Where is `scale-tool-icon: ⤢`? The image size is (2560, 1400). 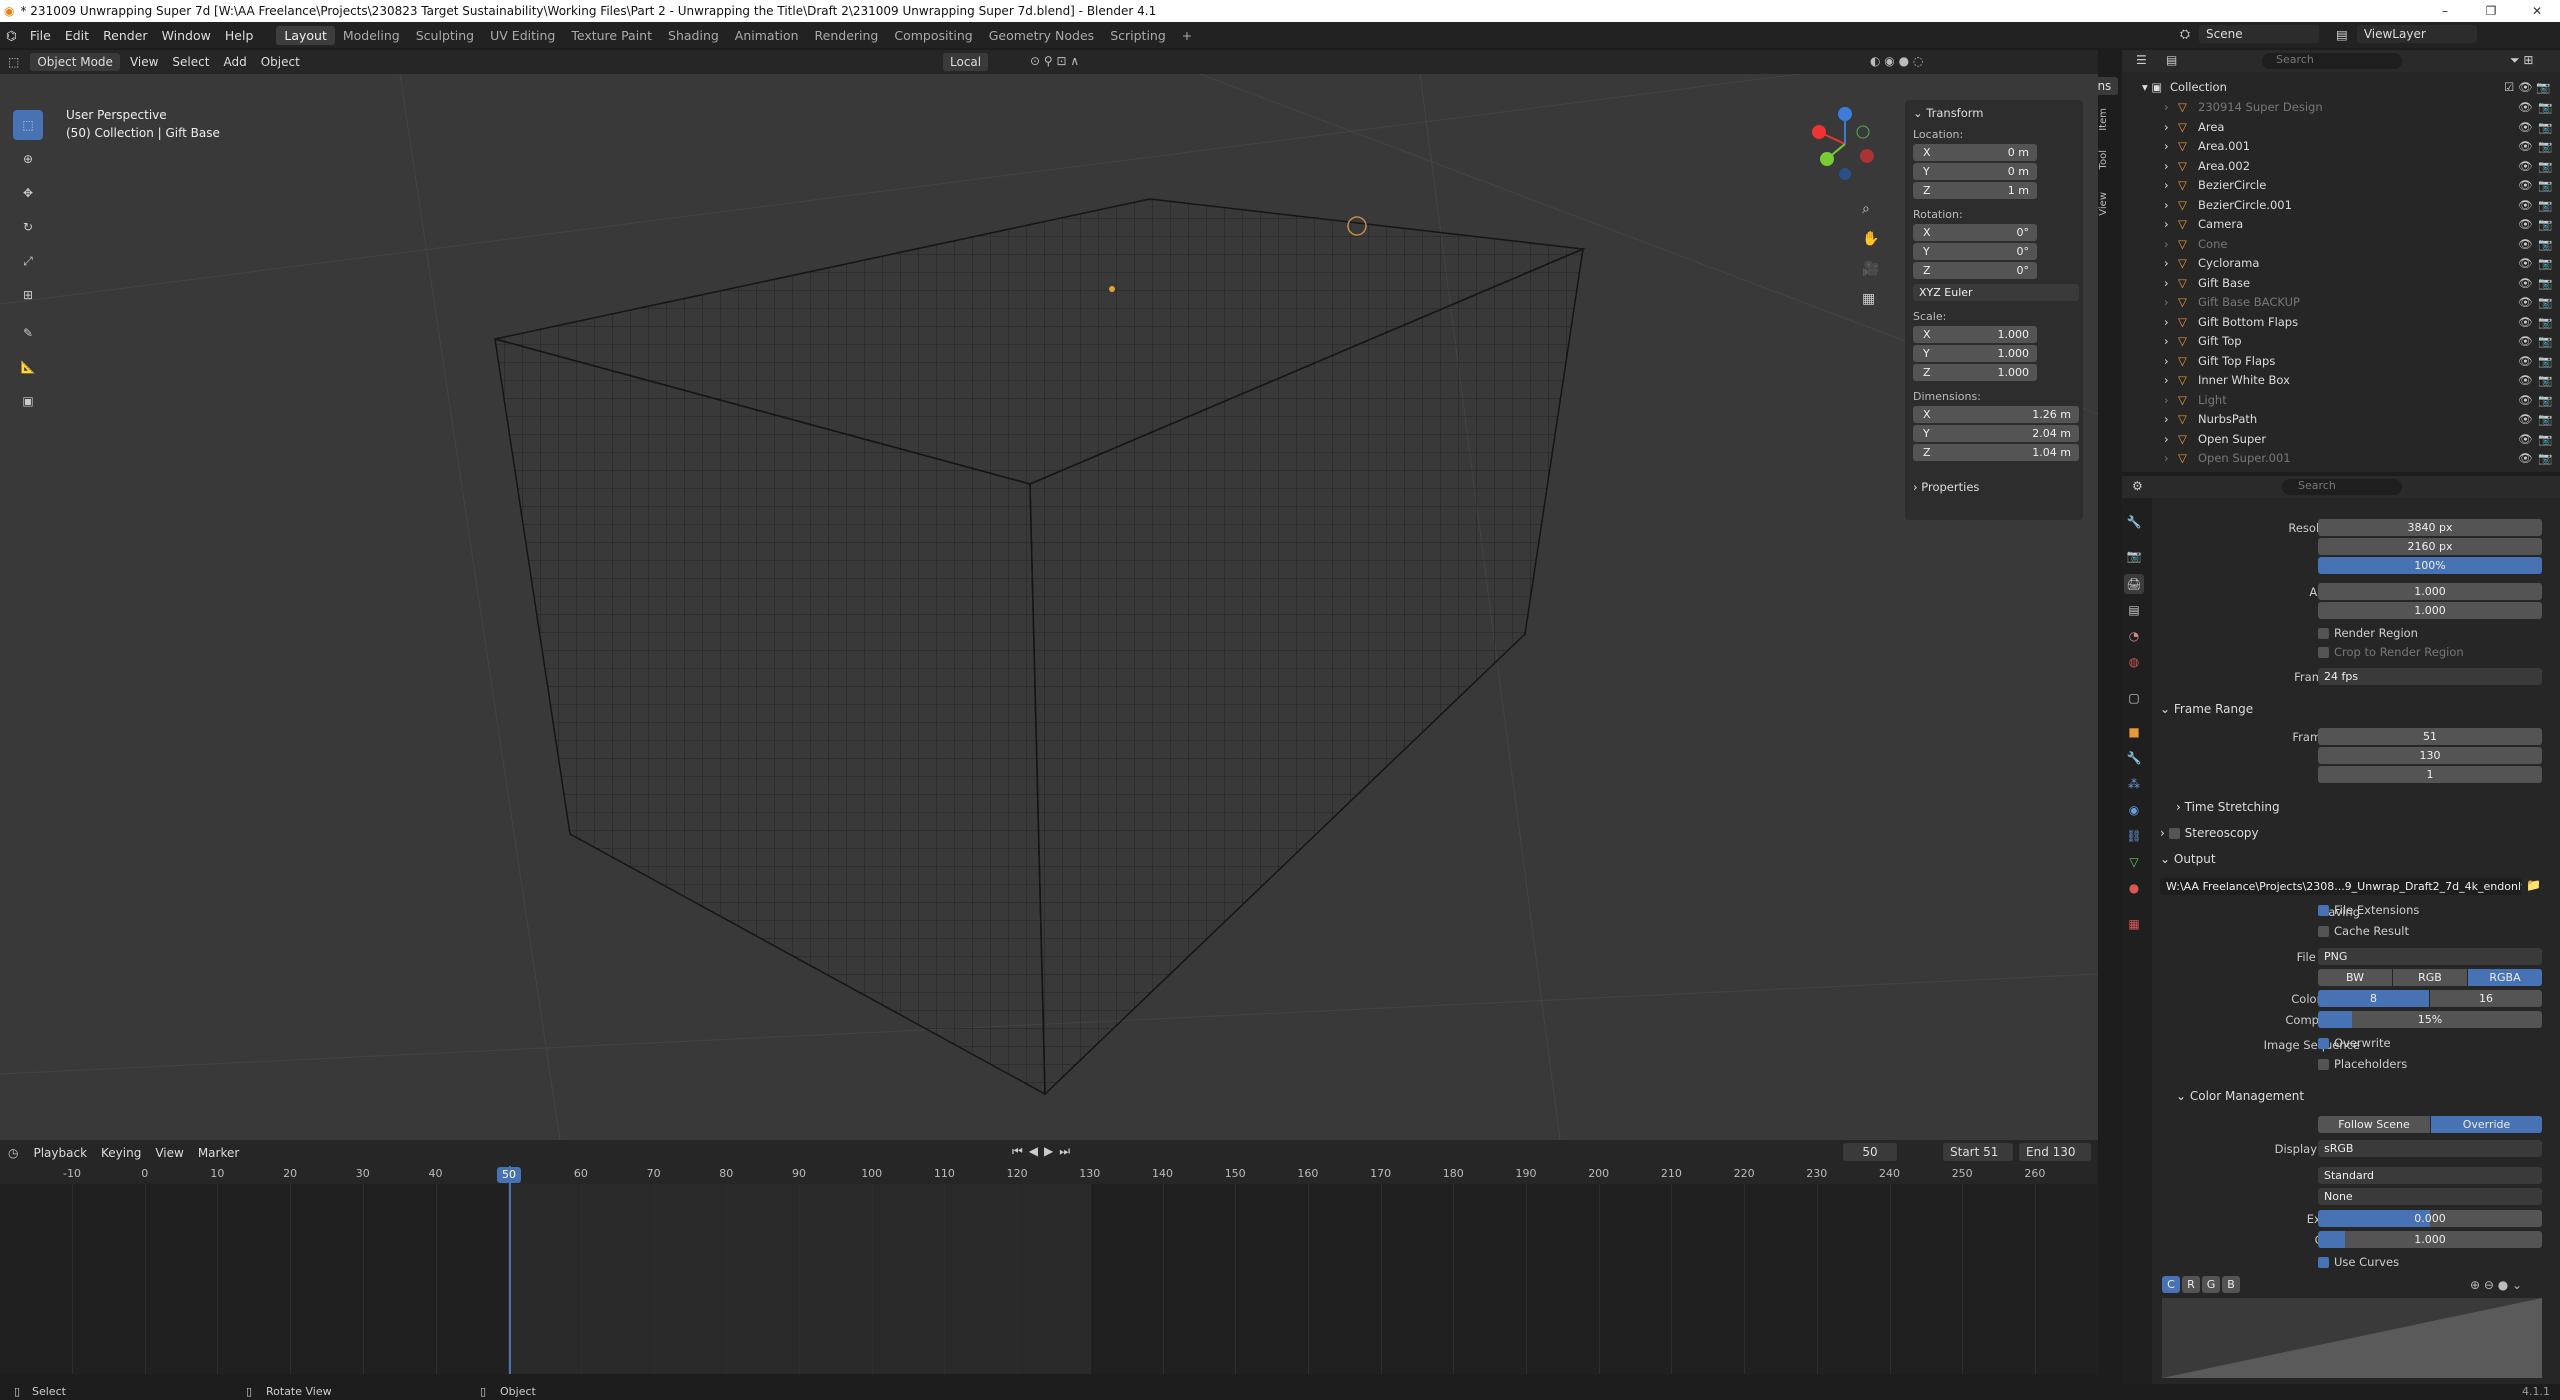 scale-tool-icon: ⤢ is located at coordinates (28, 261).